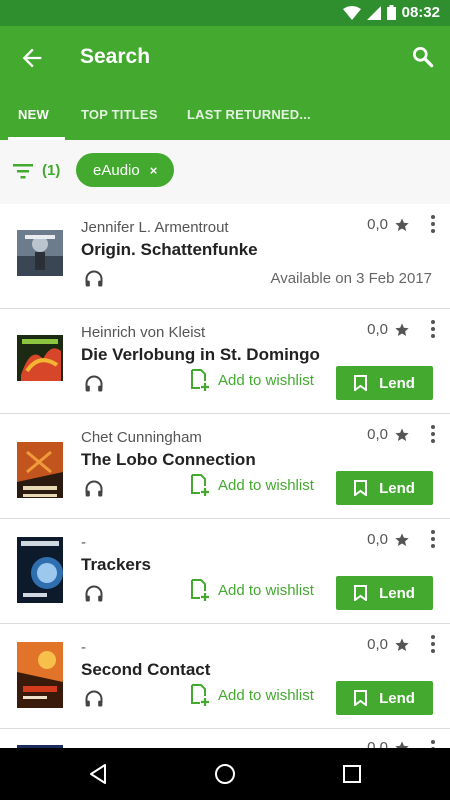 The image size is (450, 800). What do you see at coordinates (116, 170) in the screenshot?
I see `chip-label: eAudio` at bounding box center [116, 170].